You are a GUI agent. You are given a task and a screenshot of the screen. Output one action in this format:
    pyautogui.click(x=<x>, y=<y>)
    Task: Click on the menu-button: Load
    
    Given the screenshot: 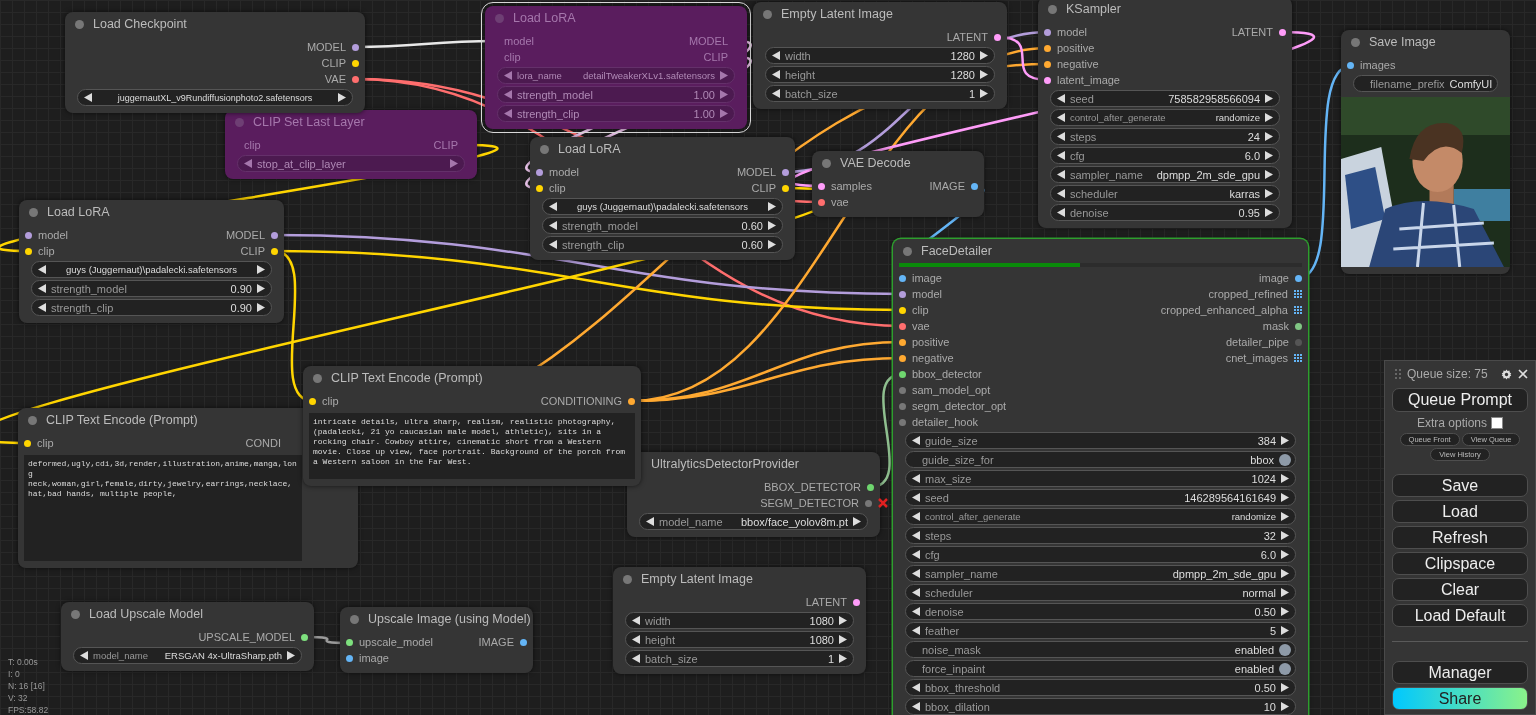 What is the action you would take?
    pyautogui.click(x=1460, y=511)
    